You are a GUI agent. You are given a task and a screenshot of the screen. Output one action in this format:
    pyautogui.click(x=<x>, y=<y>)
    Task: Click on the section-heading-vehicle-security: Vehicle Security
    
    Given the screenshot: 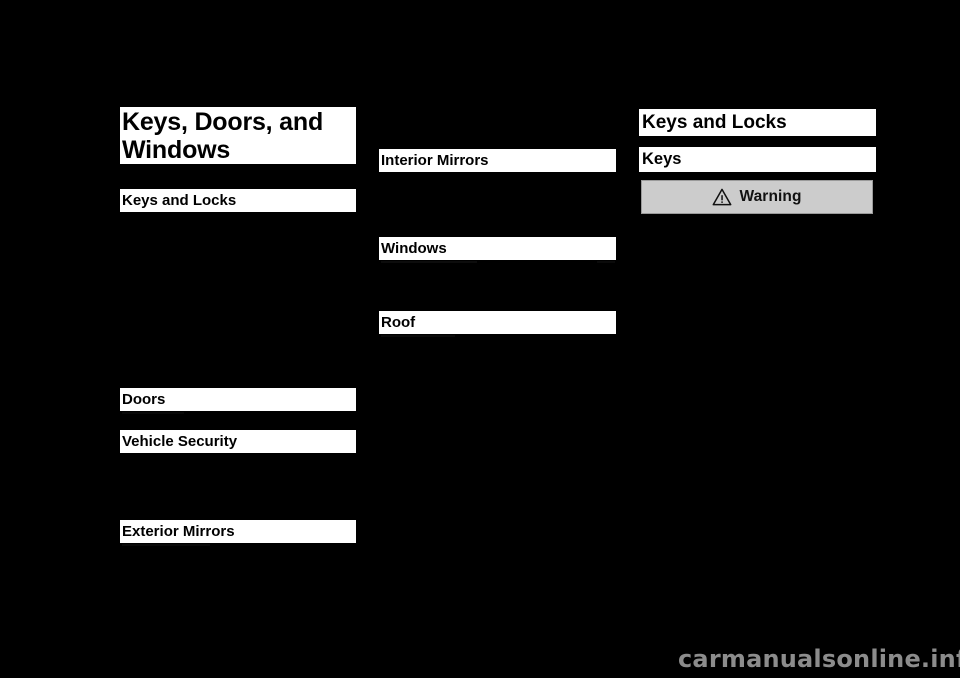 What is the action you would take?
    pyautogui.click(x=238, y=441)
    